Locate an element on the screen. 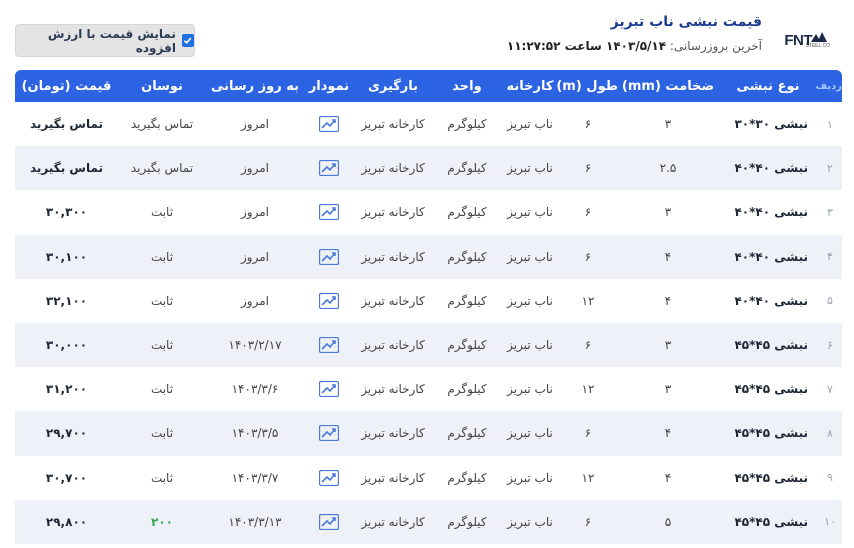  updated: ۱۴۰۳/۳/۶ is located at coordinates (255, 389).